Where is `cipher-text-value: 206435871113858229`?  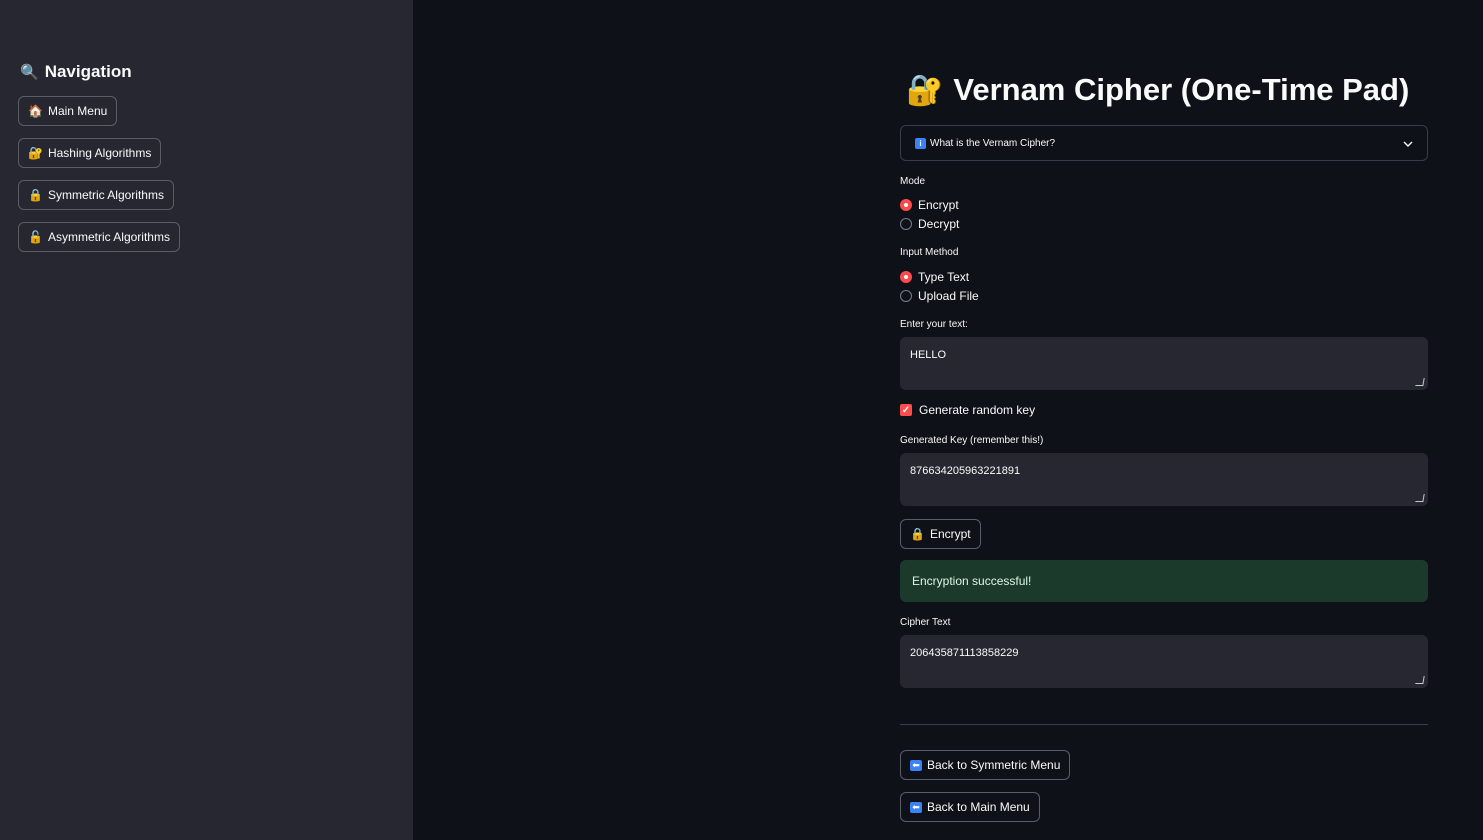 cipher-text-value: 206435871113858229 is located at coordinates (964, 653).